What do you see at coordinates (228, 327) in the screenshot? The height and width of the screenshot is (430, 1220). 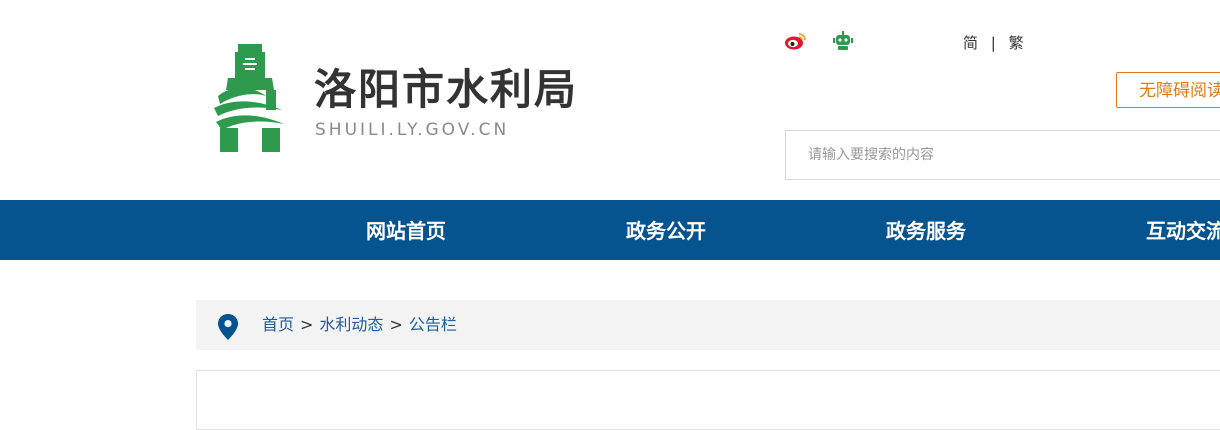 I see `location-pin-icon` at bounding box center [228, 327].